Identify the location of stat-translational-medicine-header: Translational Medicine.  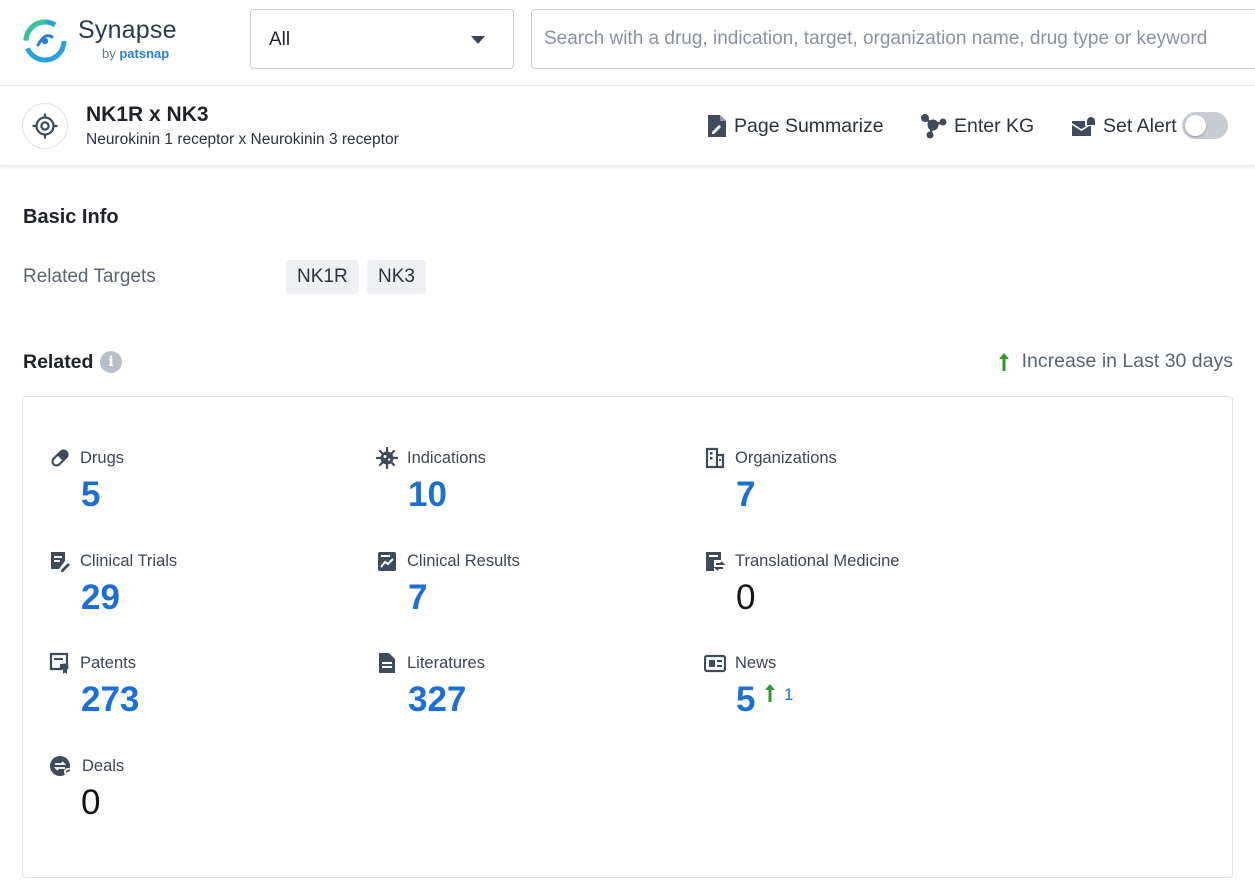
(801, 561).